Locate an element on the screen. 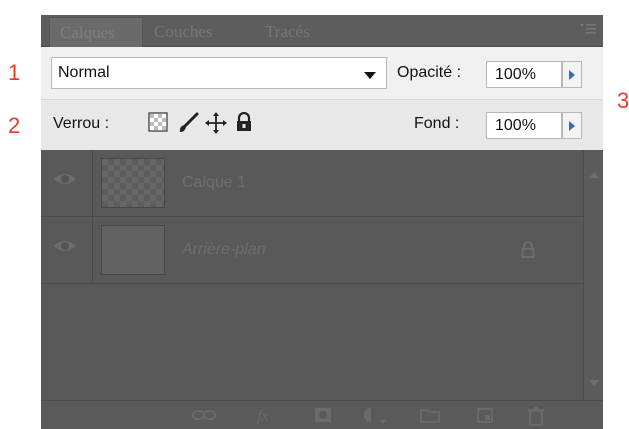 The width and height of the screenshot is (629, 429). annotation-marker-2: 2 is located at coordinates (14, 125).